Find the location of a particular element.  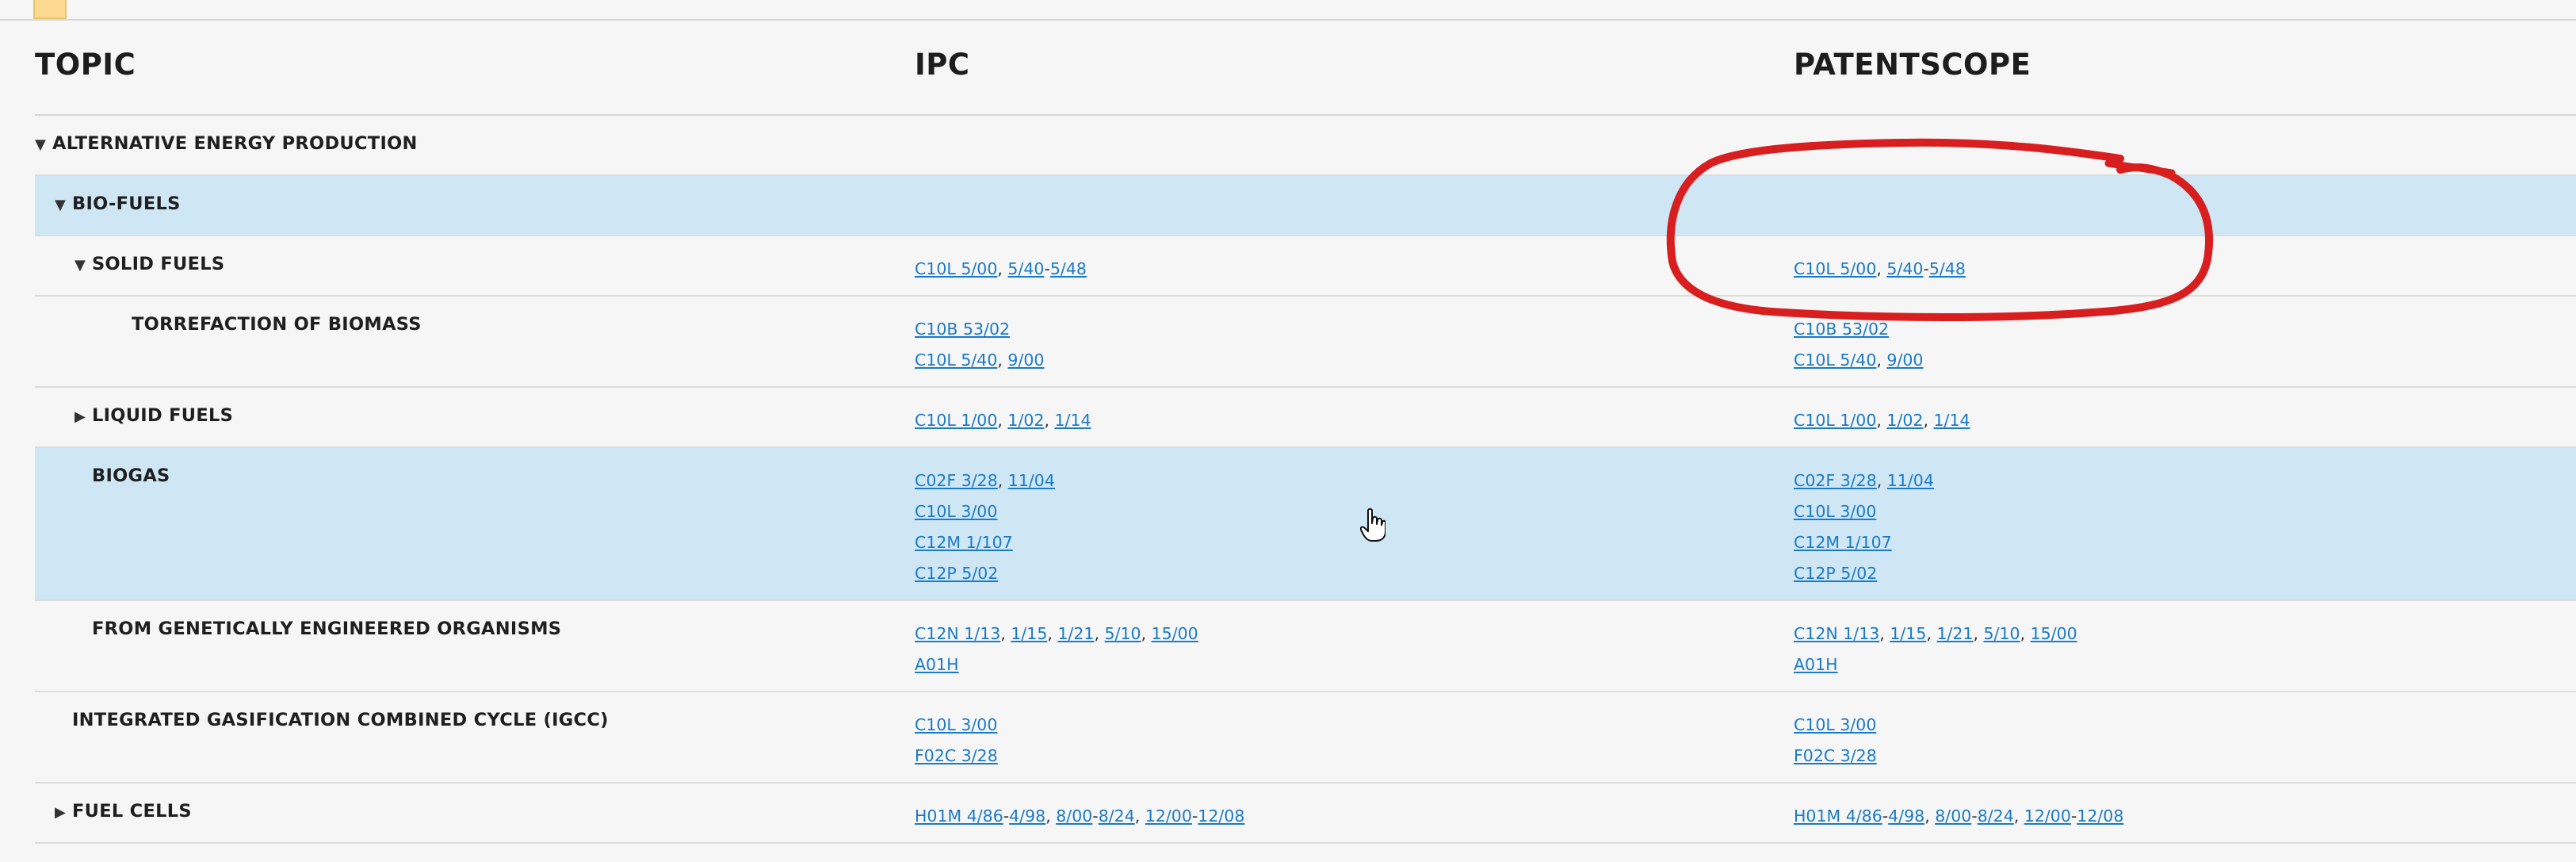

code-line: F02C 3/28 is located at coordinates (957, 756).